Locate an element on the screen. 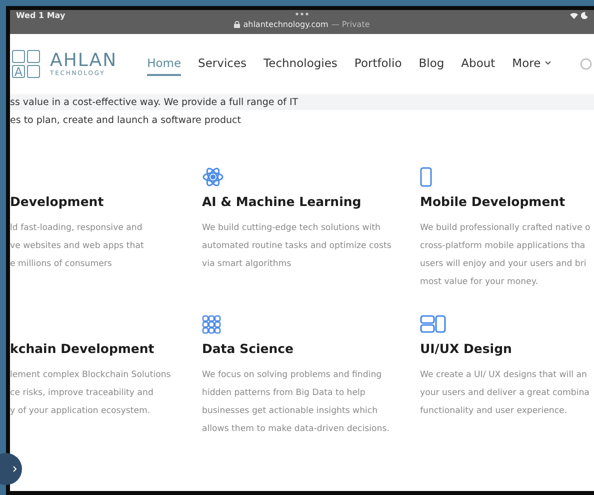 The height and width of the screenshot is (495, 594). service-description: ve websites and web apps that is located at coordinates (77, 246).